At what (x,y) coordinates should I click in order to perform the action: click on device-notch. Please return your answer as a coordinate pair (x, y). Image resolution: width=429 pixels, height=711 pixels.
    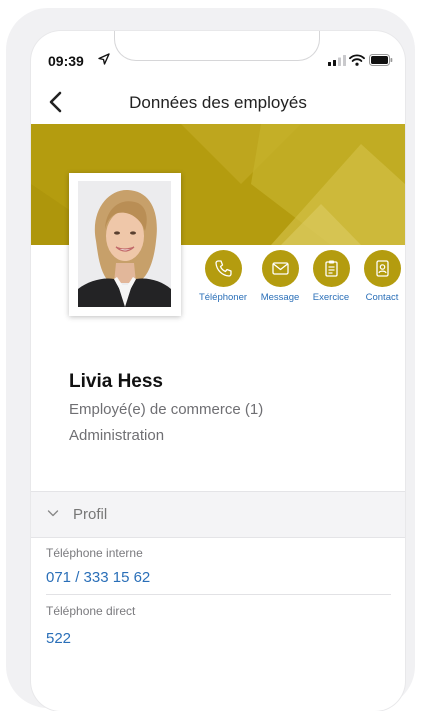
    Looking at the image, I should click on (217, 46).